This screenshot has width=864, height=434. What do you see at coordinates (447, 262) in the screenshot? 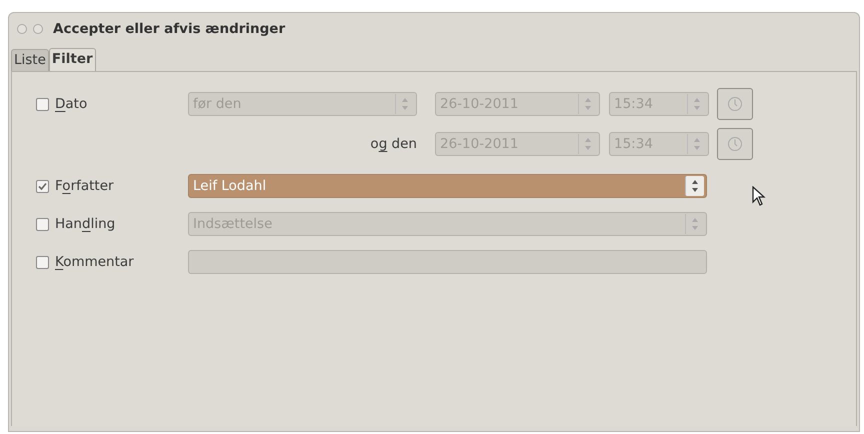
I see `comment-field` at bounding box center [447, 262].